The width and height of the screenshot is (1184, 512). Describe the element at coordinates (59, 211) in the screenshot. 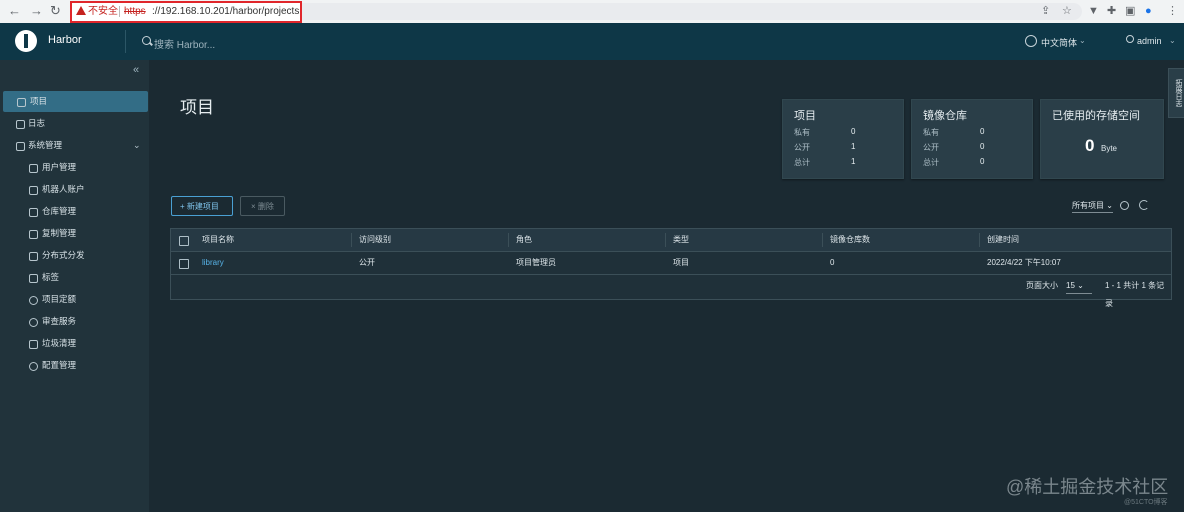

I see `sidebar-item-label: 仓库管理` at that location.